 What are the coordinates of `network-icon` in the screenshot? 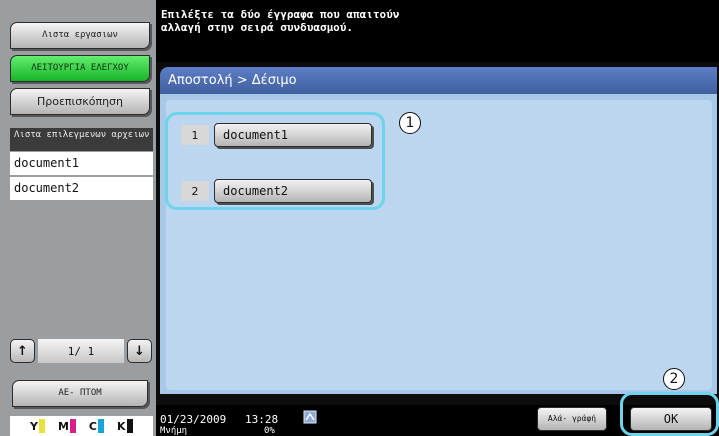 It's located at (310, 417).